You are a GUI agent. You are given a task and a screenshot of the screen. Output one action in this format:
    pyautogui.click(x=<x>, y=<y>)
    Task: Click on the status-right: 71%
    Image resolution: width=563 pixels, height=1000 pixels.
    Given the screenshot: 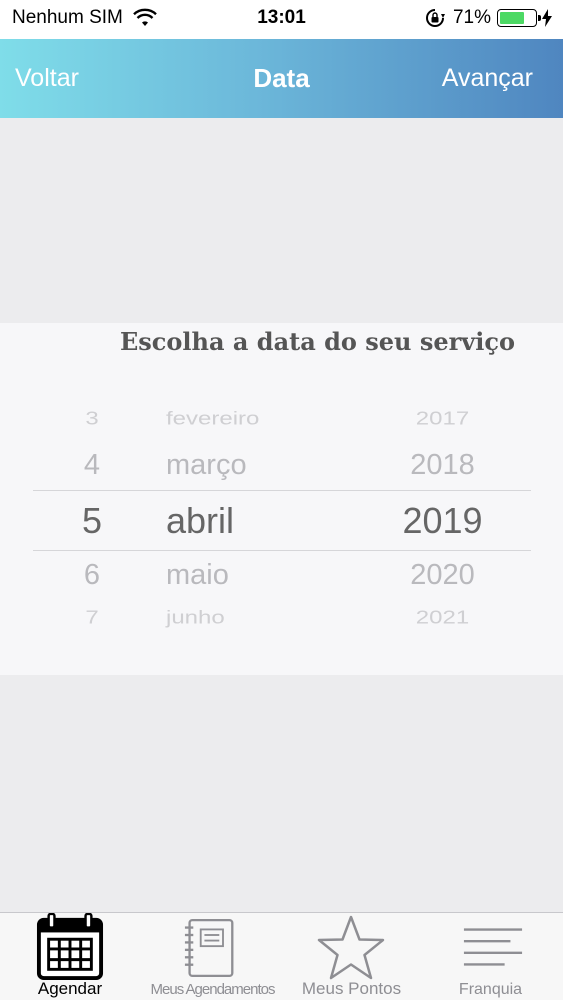 What is the action you would take?
    pyautogui.click(x=489, y=18)
    